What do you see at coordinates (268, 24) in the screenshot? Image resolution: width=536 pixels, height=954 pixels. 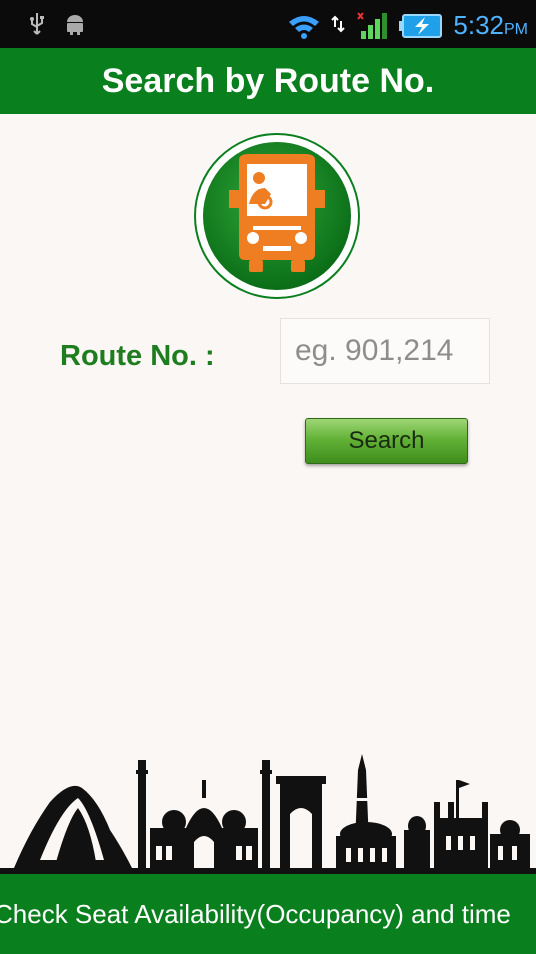 I see `status-bar: 5:32PM` at bounding box center [268, 24].